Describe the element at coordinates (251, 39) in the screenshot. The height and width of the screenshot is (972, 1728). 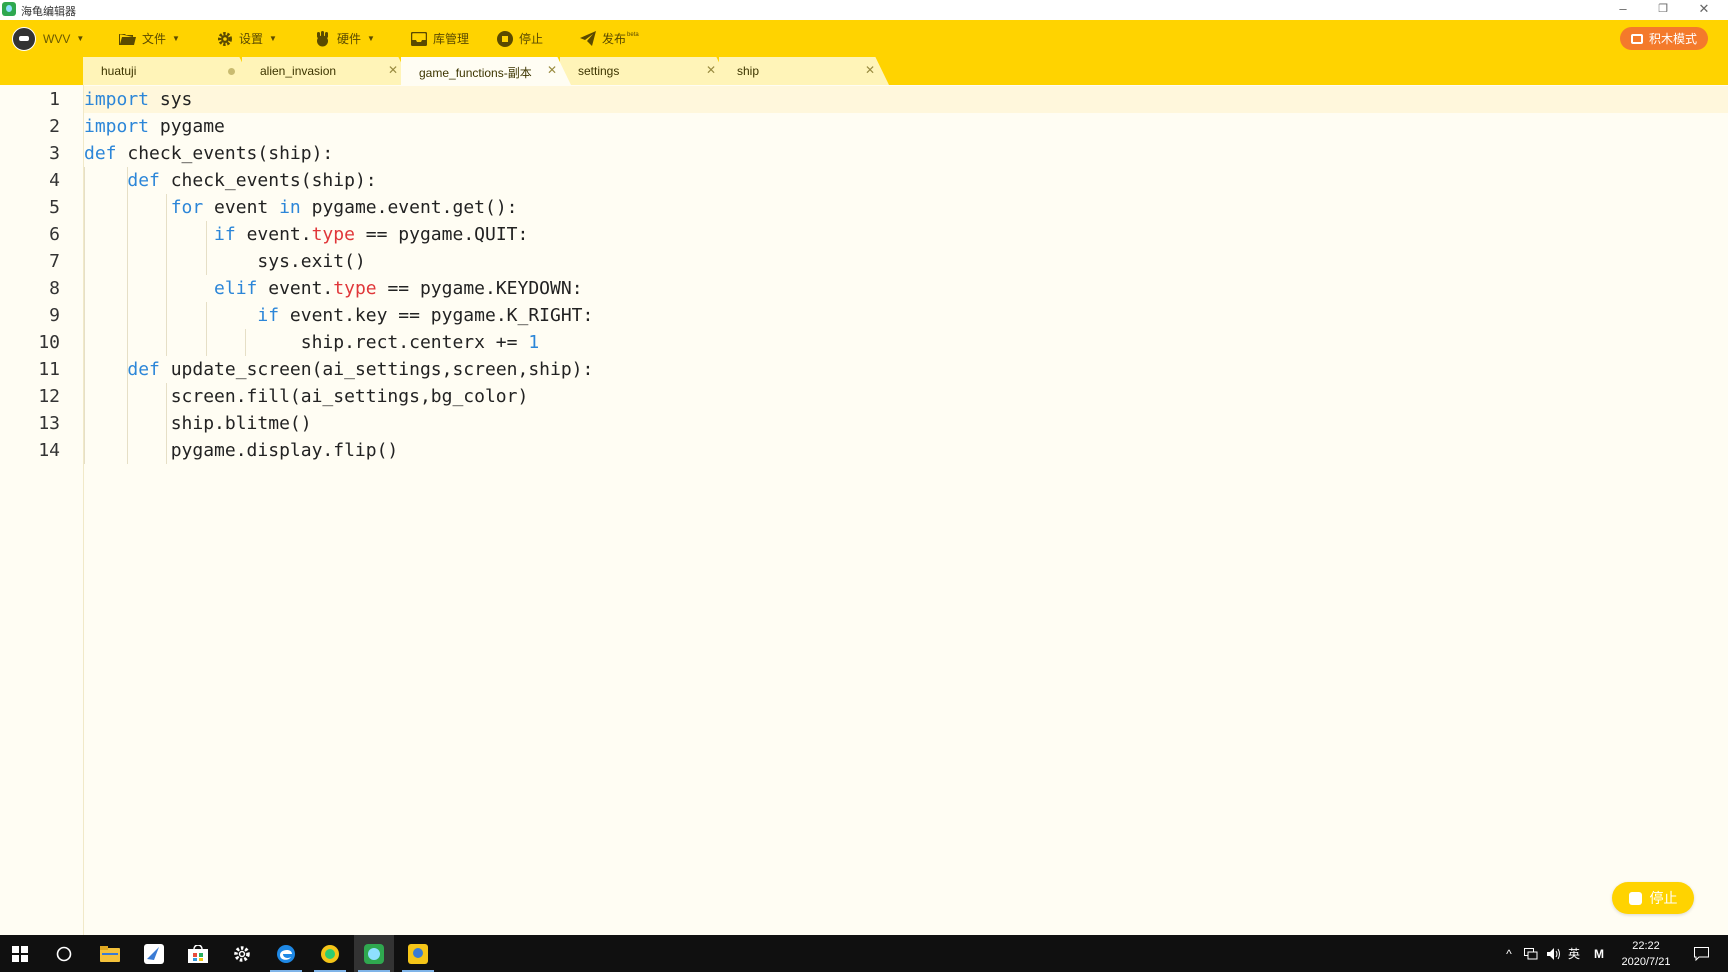
I see `settings-menu-label: 设置` at that location.